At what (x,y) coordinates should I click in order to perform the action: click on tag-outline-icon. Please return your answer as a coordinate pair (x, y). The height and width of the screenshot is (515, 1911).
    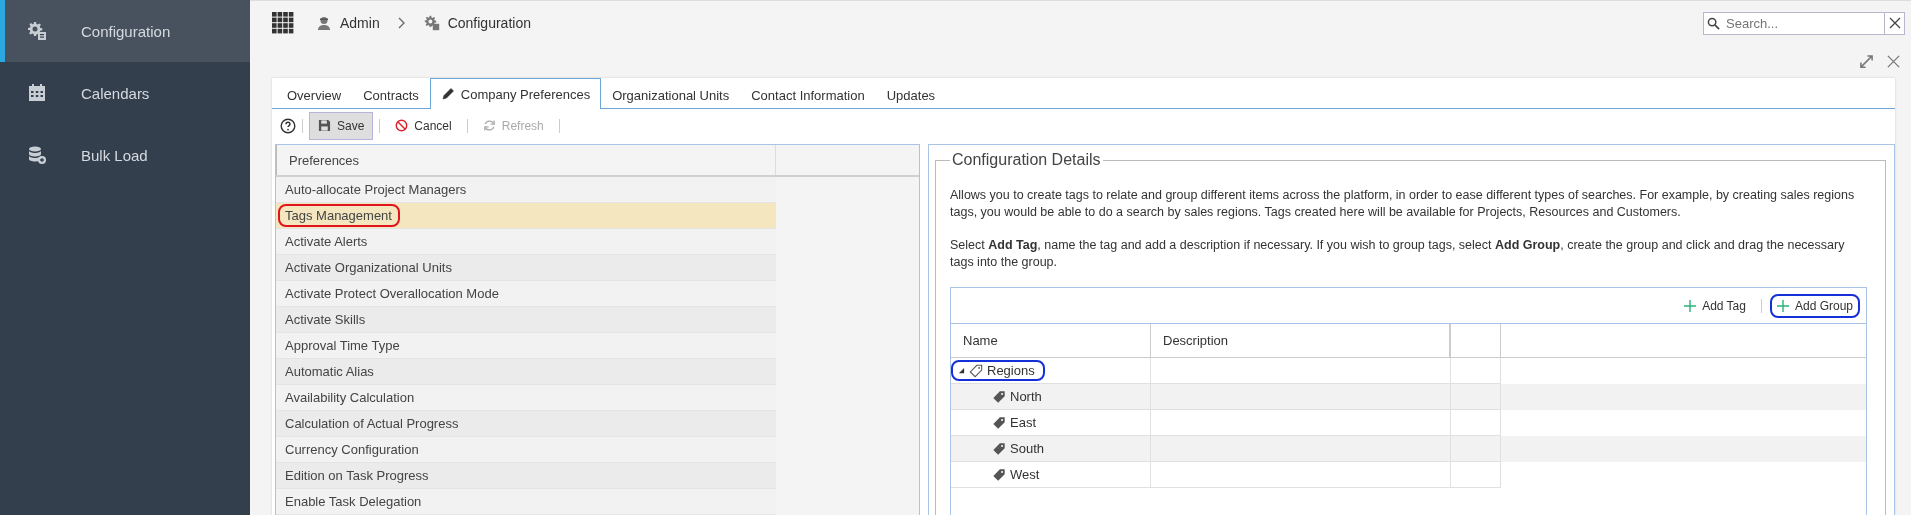
    Looking at the image, I should click on (976, 370).